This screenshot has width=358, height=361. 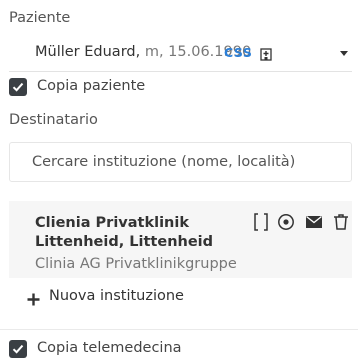 I want to click on patient-select: Müller Eduard, m, 15.06.1990 CSS, so click(x=180, y=54).